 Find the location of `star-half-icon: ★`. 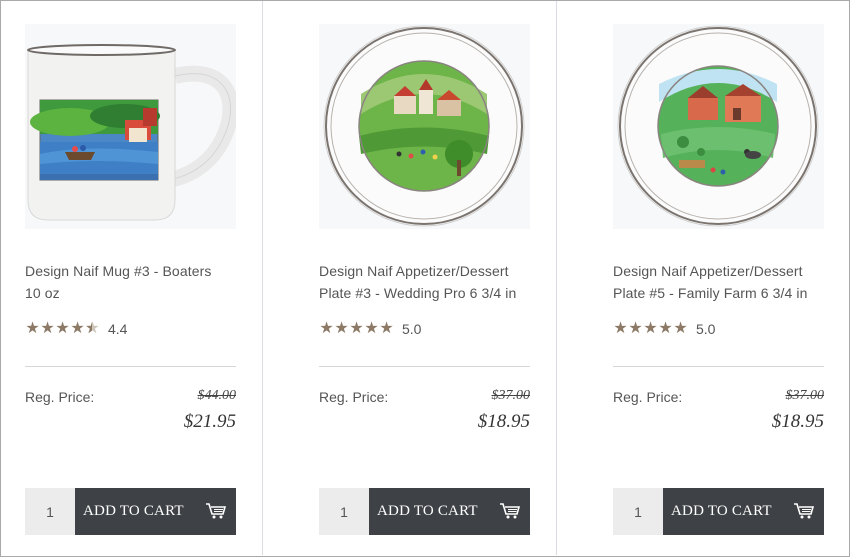

star-half-icon: ★ is located at coordinates (92, 329).